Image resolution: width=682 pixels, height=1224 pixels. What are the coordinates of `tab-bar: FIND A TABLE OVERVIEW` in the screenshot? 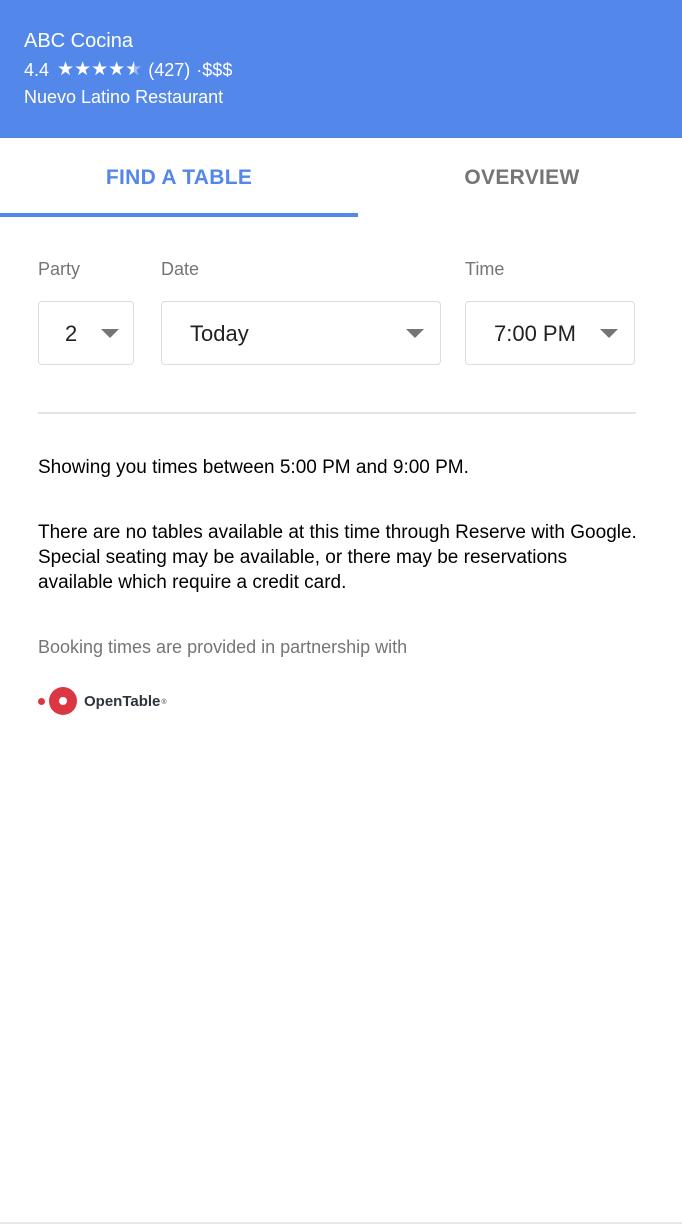 It's located at (341, 178).